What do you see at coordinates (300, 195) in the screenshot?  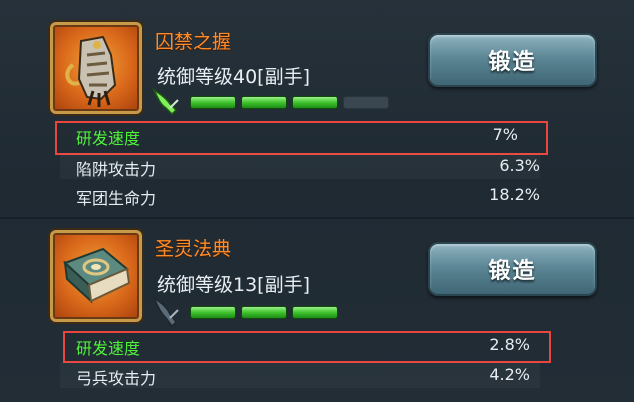 I see `stat-row: 军团生命力 18.2%` at bounding box center [300, 195].